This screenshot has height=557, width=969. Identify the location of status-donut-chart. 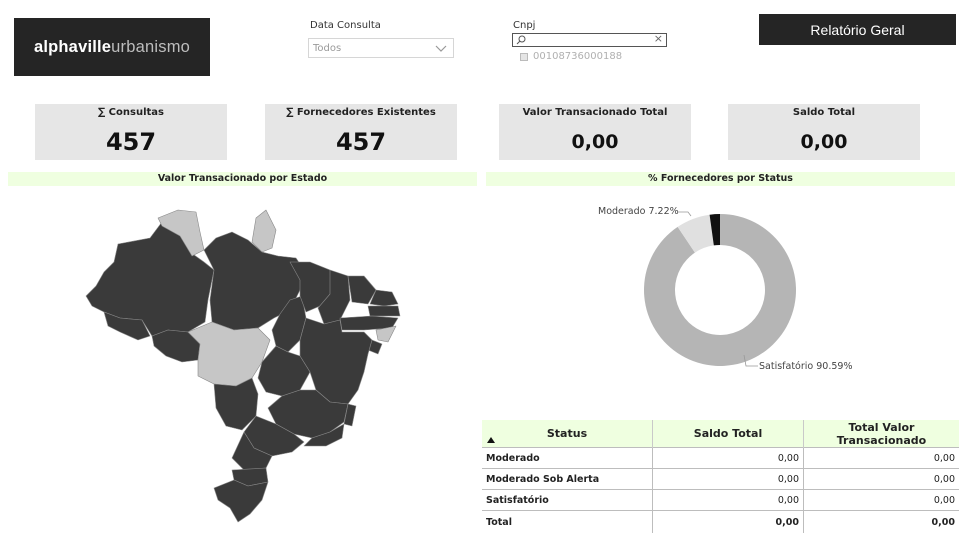
(720, 290).